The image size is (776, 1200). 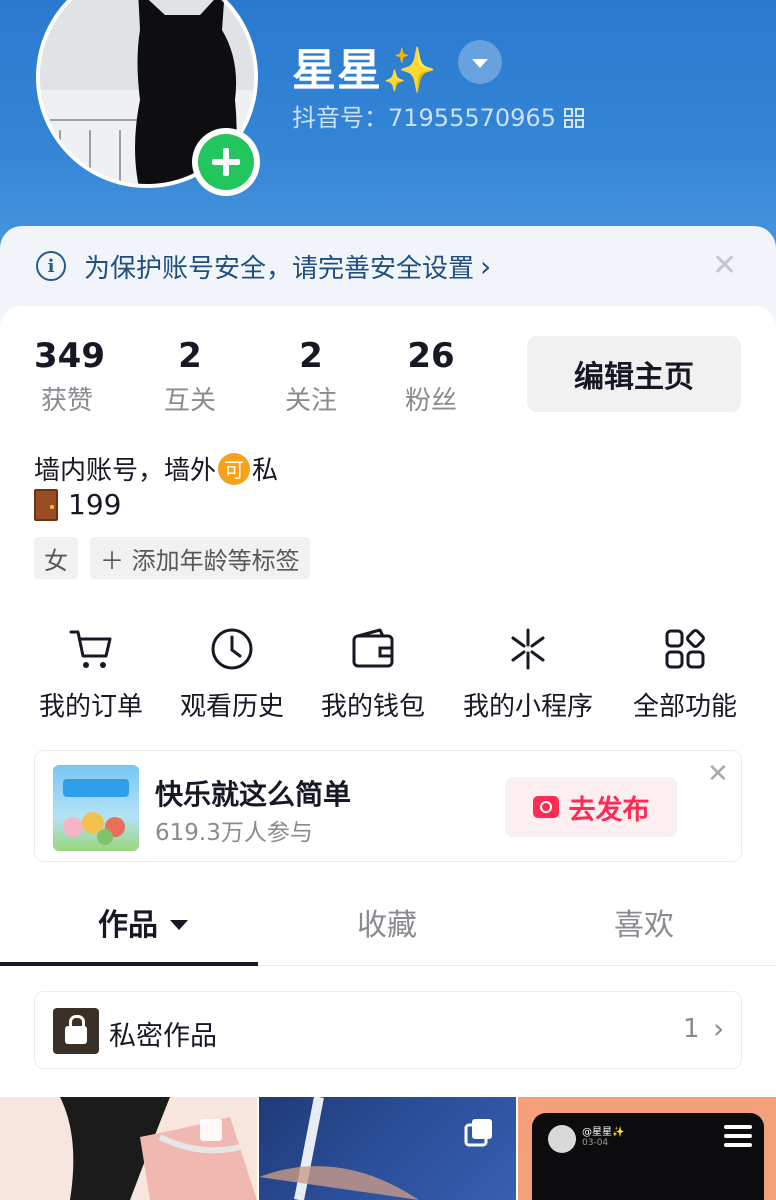 I want to click on tab-likes: 喜欢, so click(x=644, y=922).